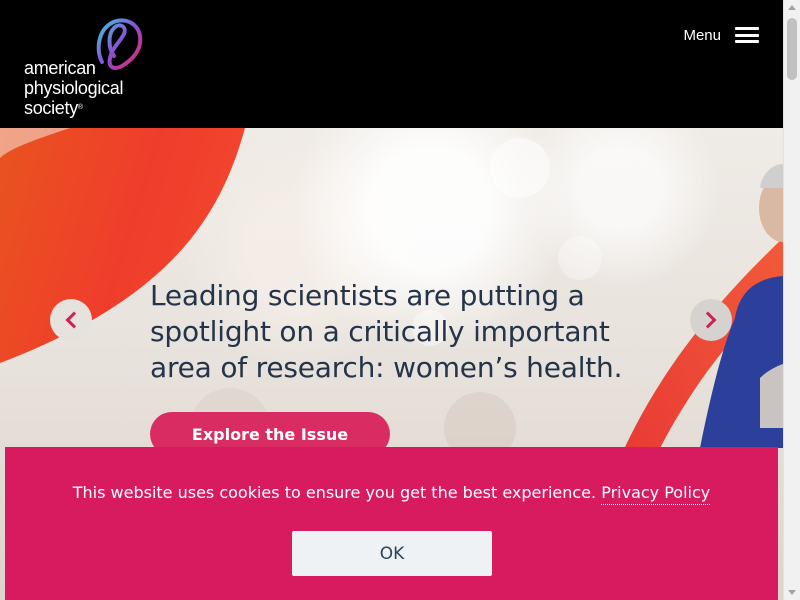 This screenshot has width=800, height=600. I want to click on chevron-left-icon, so click(74, 320).